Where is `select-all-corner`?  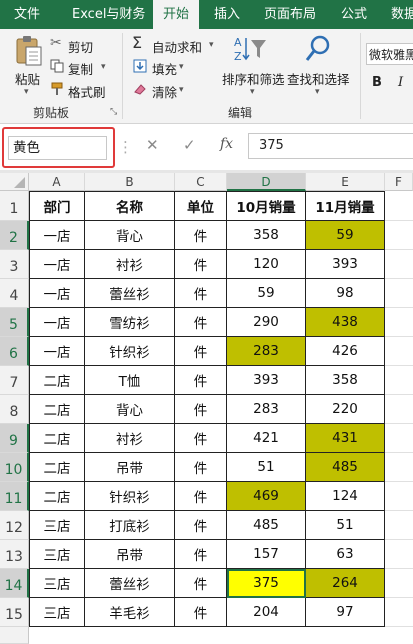
select-all-corner is located at coordinates (14, 182).